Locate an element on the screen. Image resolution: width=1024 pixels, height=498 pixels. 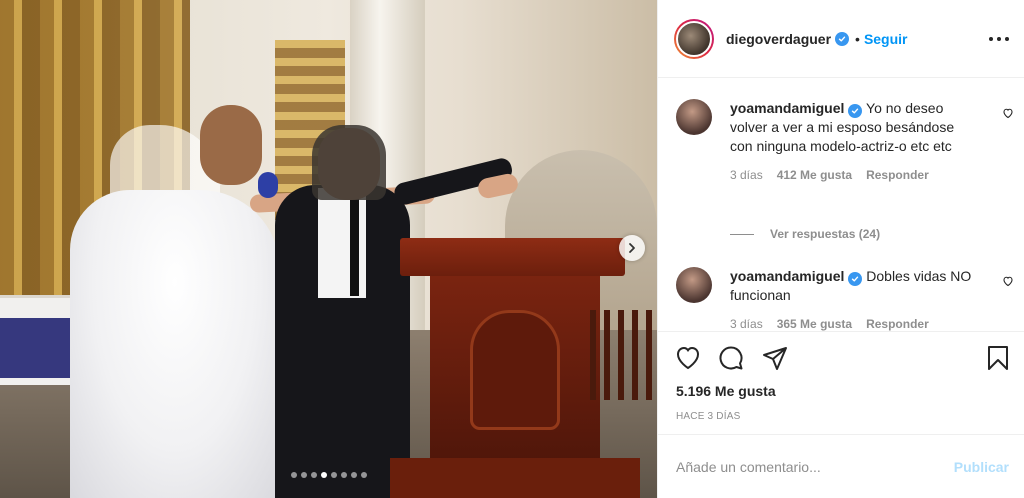
publish-button: Publicar is located at coordinates (981, 467).